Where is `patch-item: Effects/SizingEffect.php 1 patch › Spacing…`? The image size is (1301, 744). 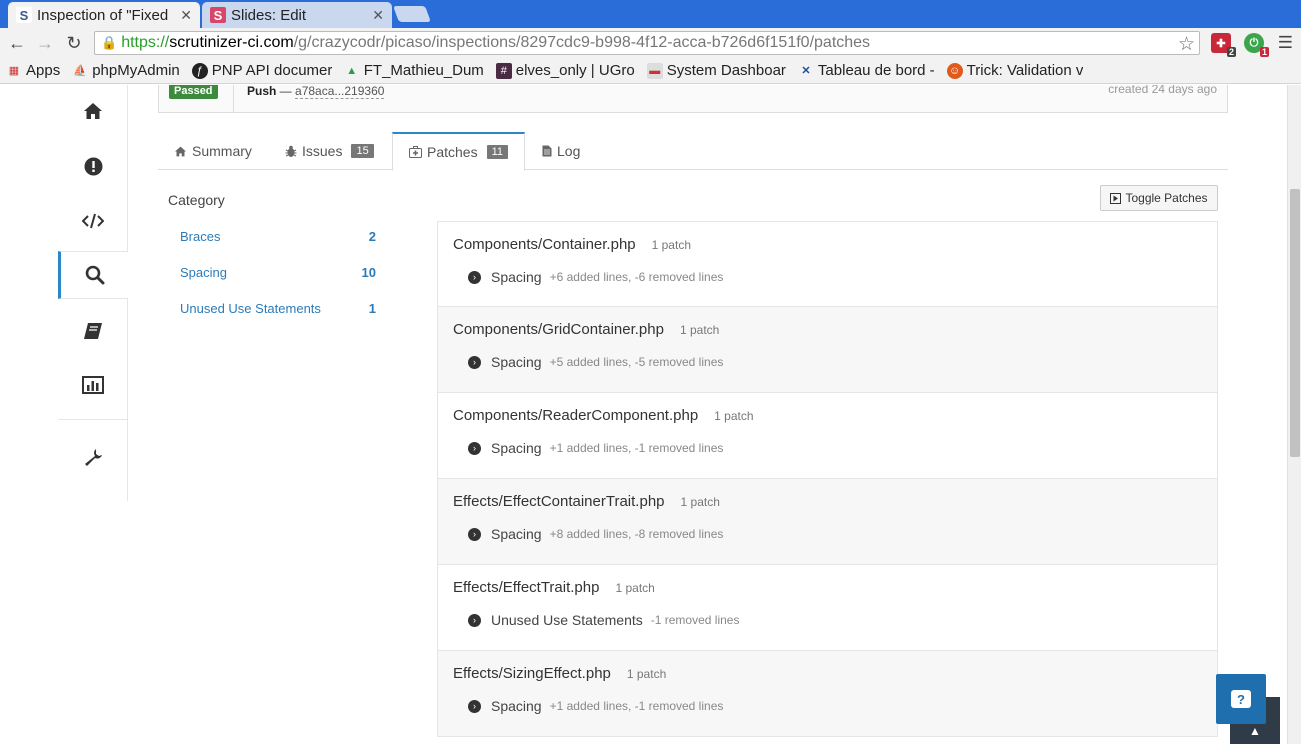
patch-item: Effects/SizingEffect.php 1 patch › Spacing… is located at coordinates (827, 694).